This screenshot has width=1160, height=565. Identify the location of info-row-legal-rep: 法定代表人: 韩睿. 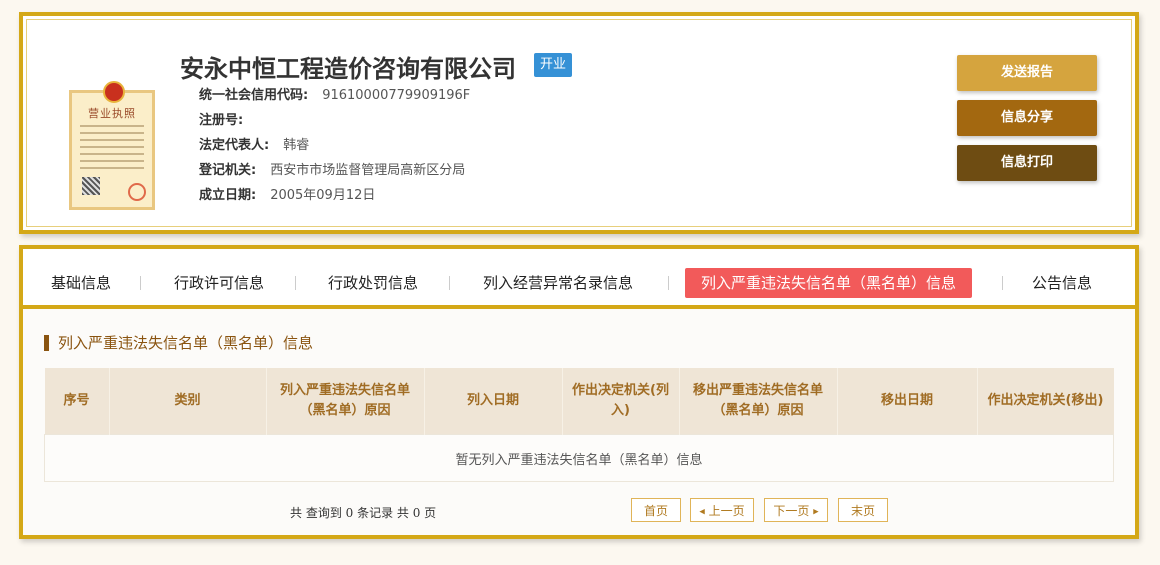
(254, 146).